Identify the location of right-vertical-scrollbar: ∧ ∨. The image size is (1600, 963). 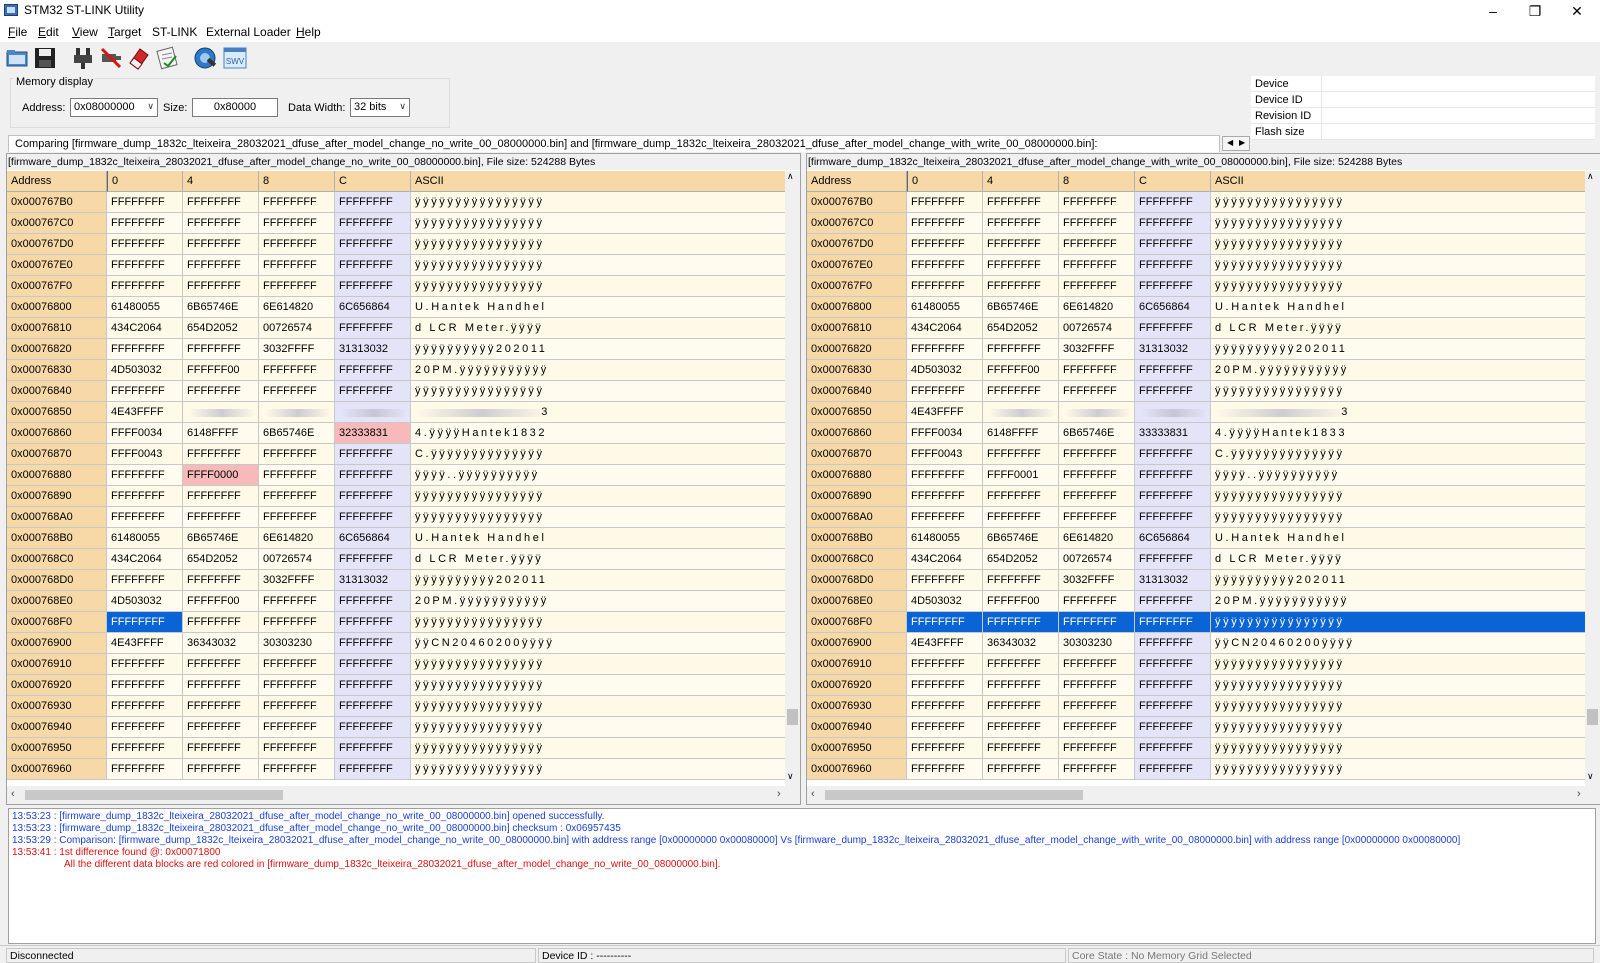
(1592, 478).